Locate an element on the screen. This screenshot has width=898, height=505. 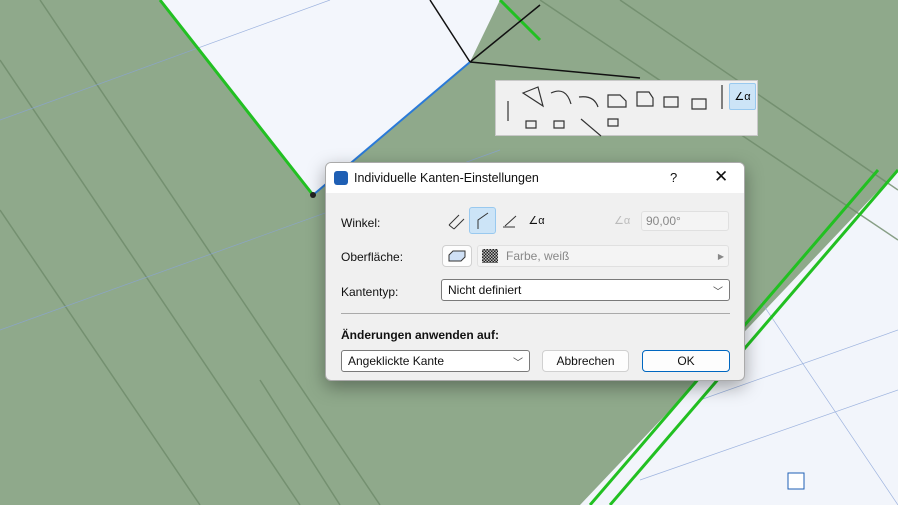
angle-custom-disabled-icon: ∠α is located at coordinates (622, 221).